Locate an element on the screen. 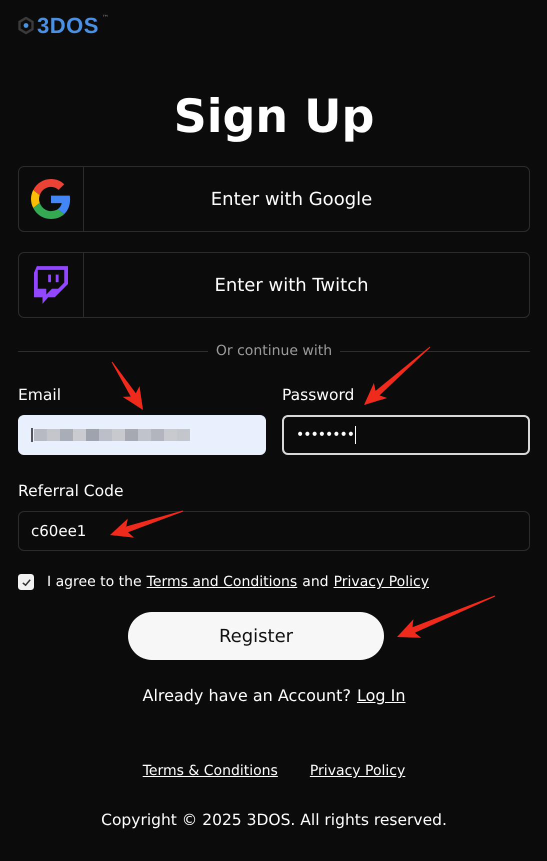  divider-text: Or continue with is located at coordinates (274, 351).